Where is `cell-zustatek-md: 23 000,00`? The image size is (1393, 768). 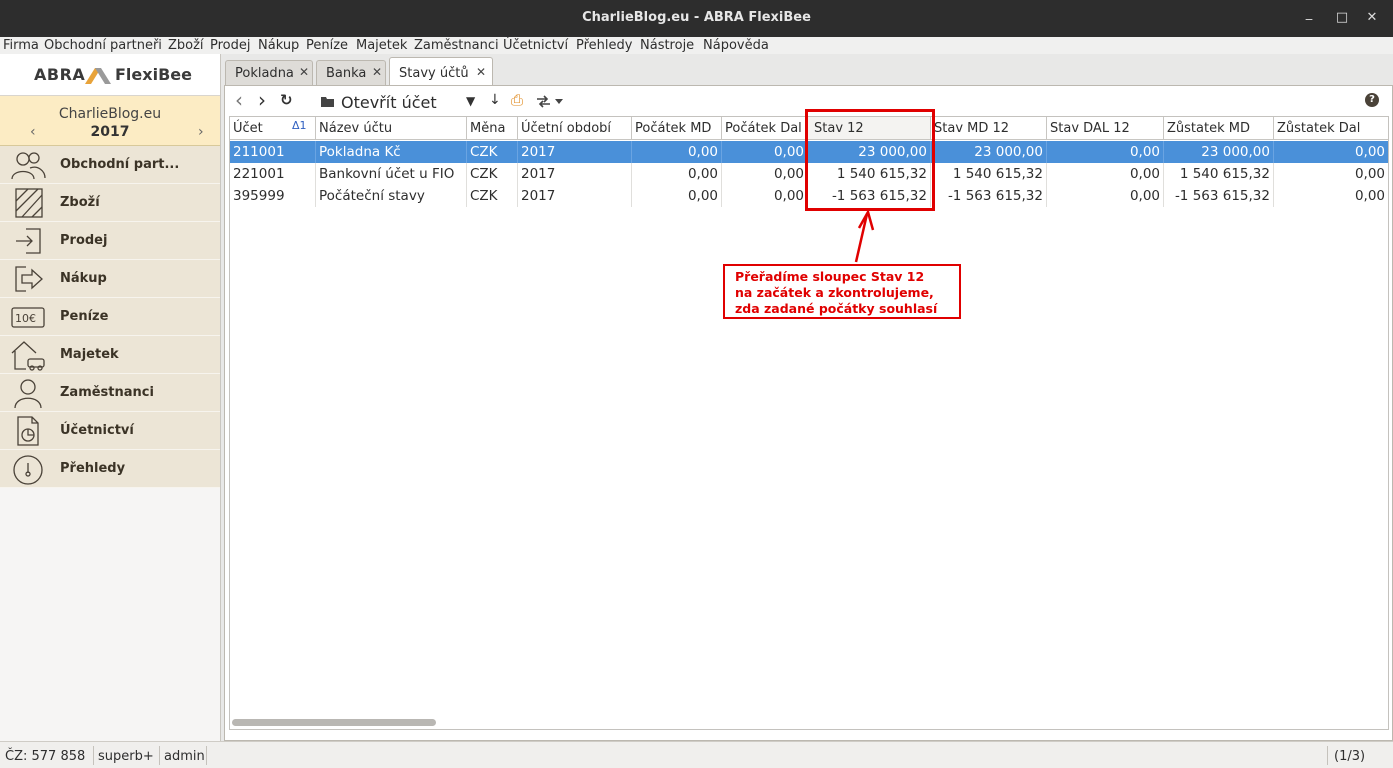 cell-zustatek-md: 23 000,00 is located at coordinates (1219, 152).